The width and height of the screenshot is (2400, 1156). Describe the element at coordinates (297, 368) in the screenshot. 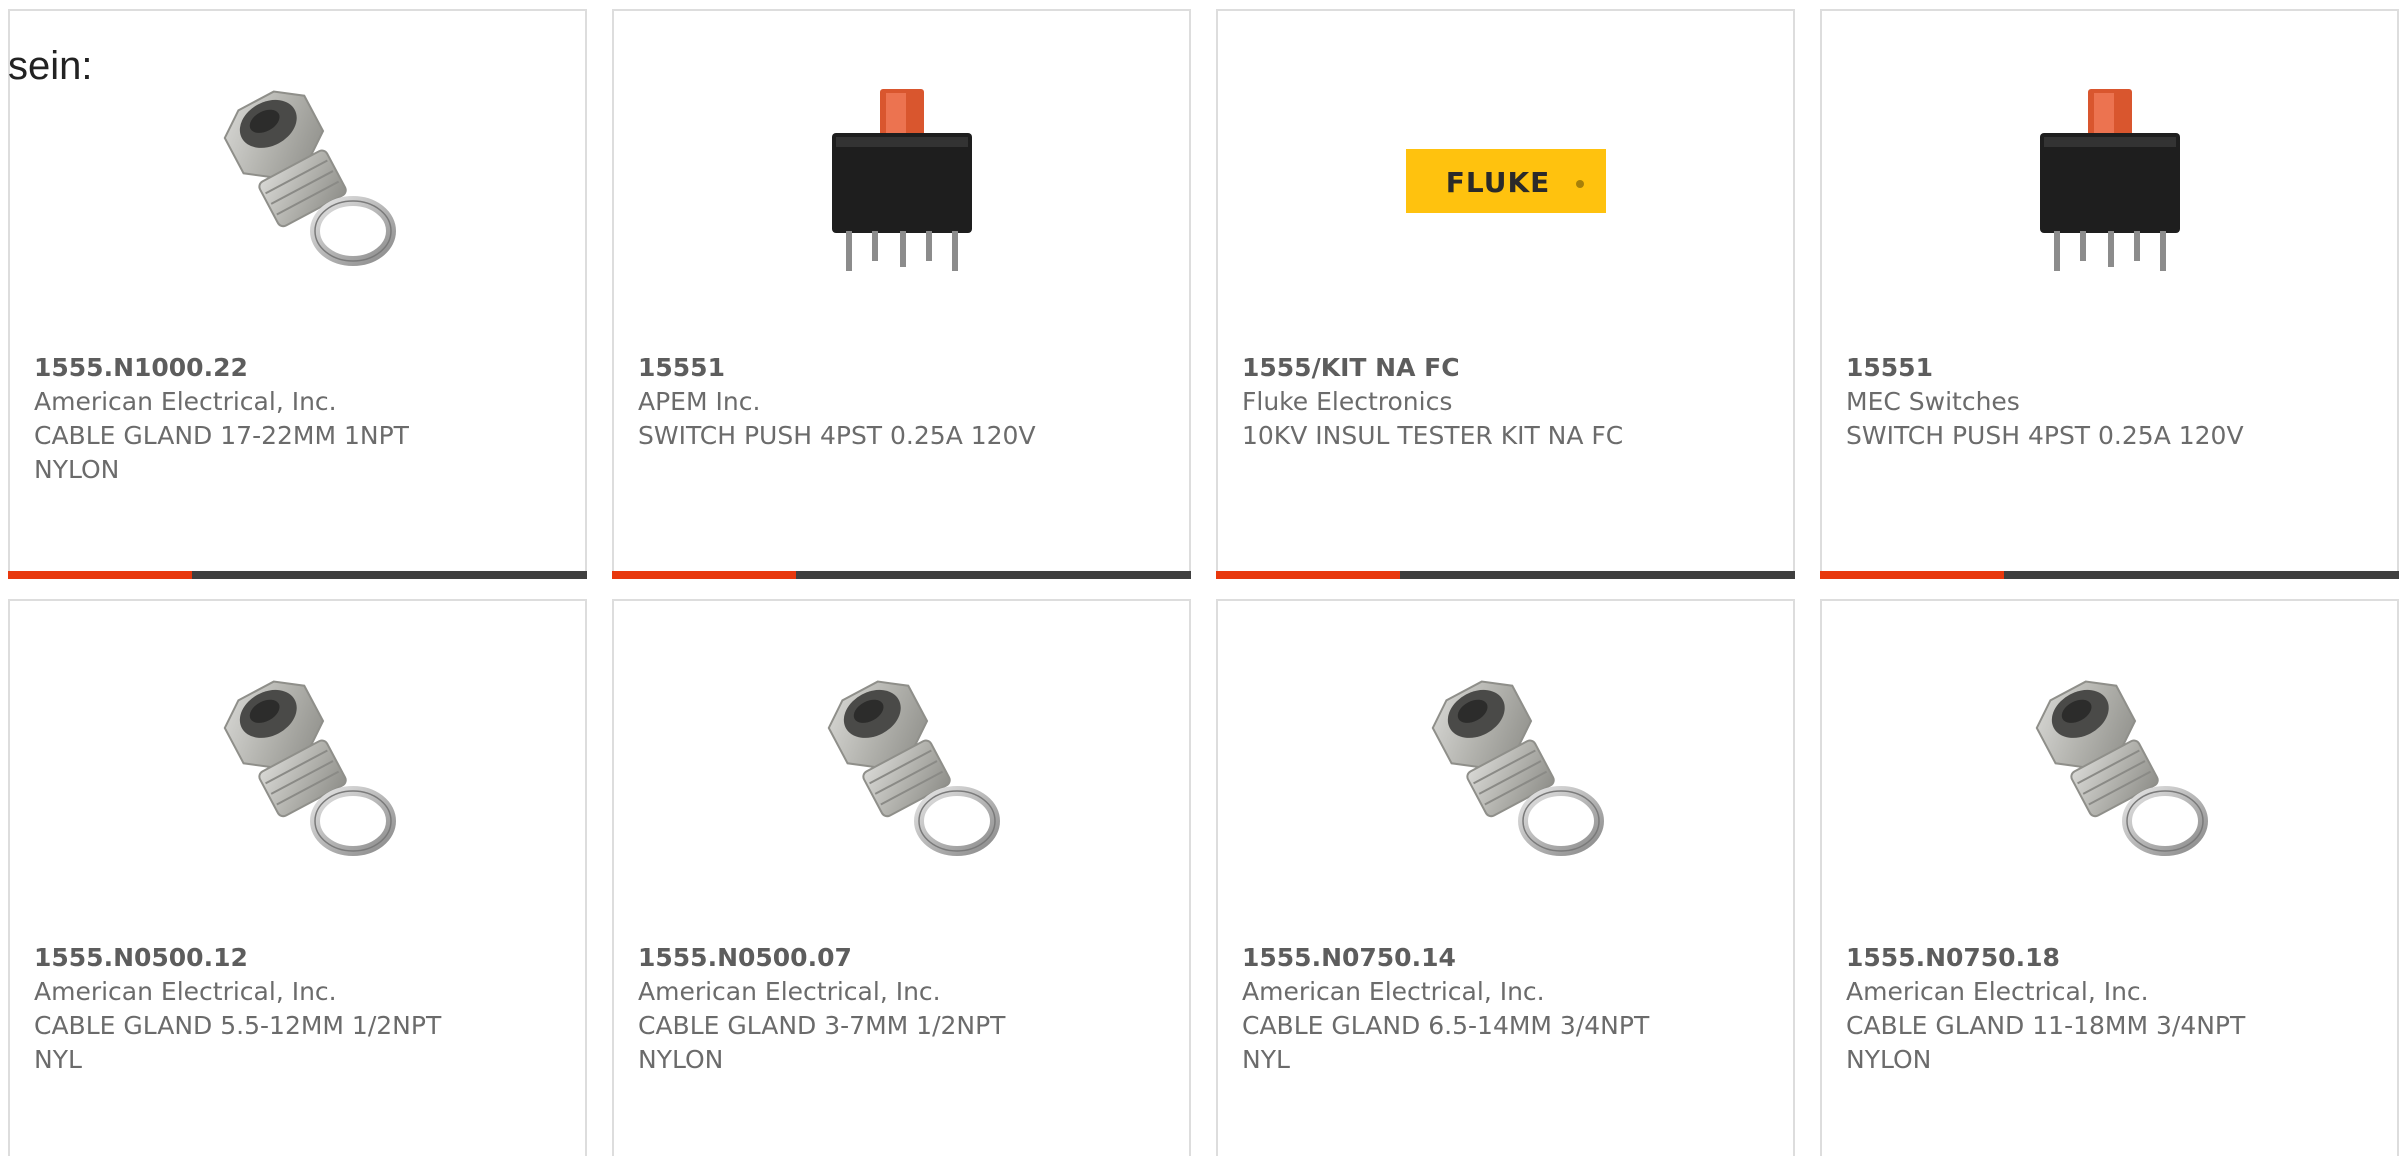

I see `part-number: 1555.N1000.22` at that location.